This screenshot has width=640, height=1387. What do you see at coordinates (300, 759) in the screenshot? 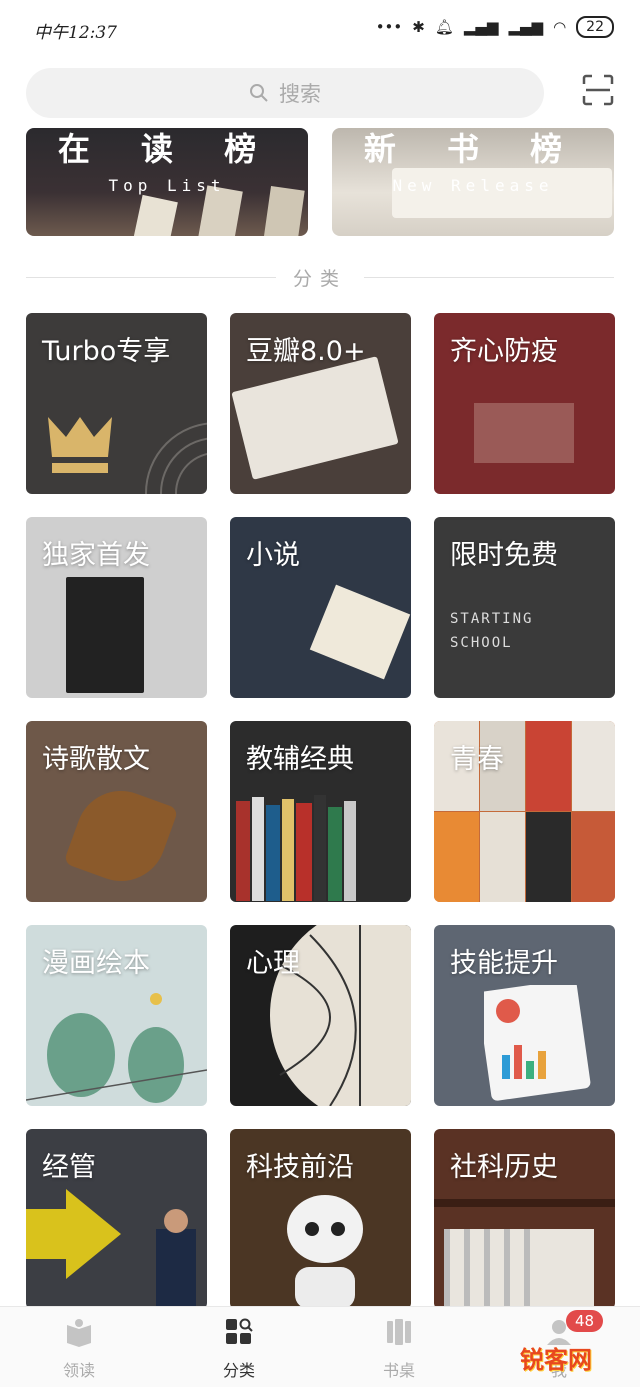
I see `category-label: 教辅经典` at bounding box center [300, 759].